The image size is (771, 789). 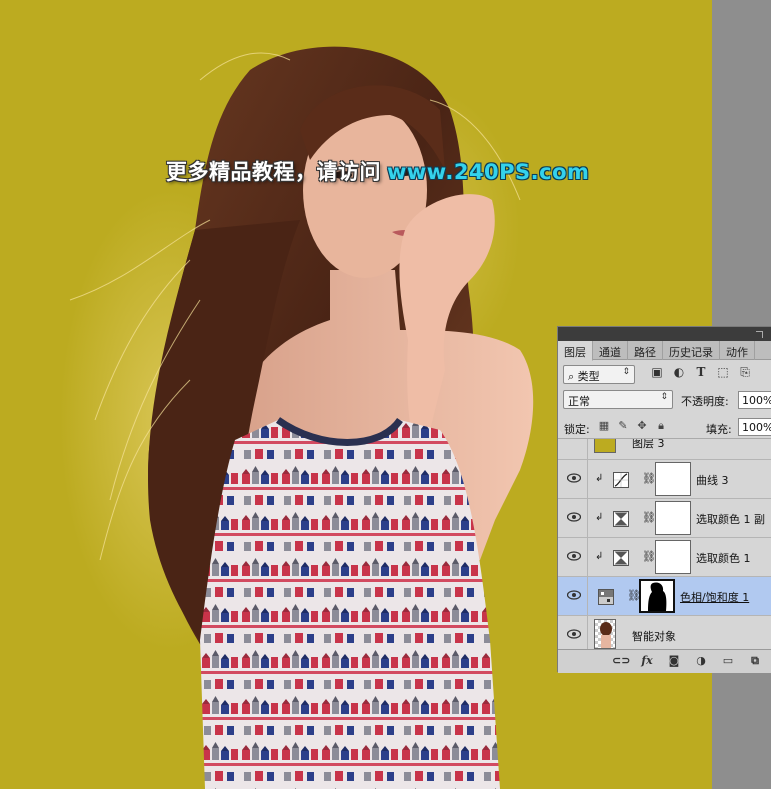 I want to click on link-layers-icon: ⊂⊃, so click(x=621, y=661).